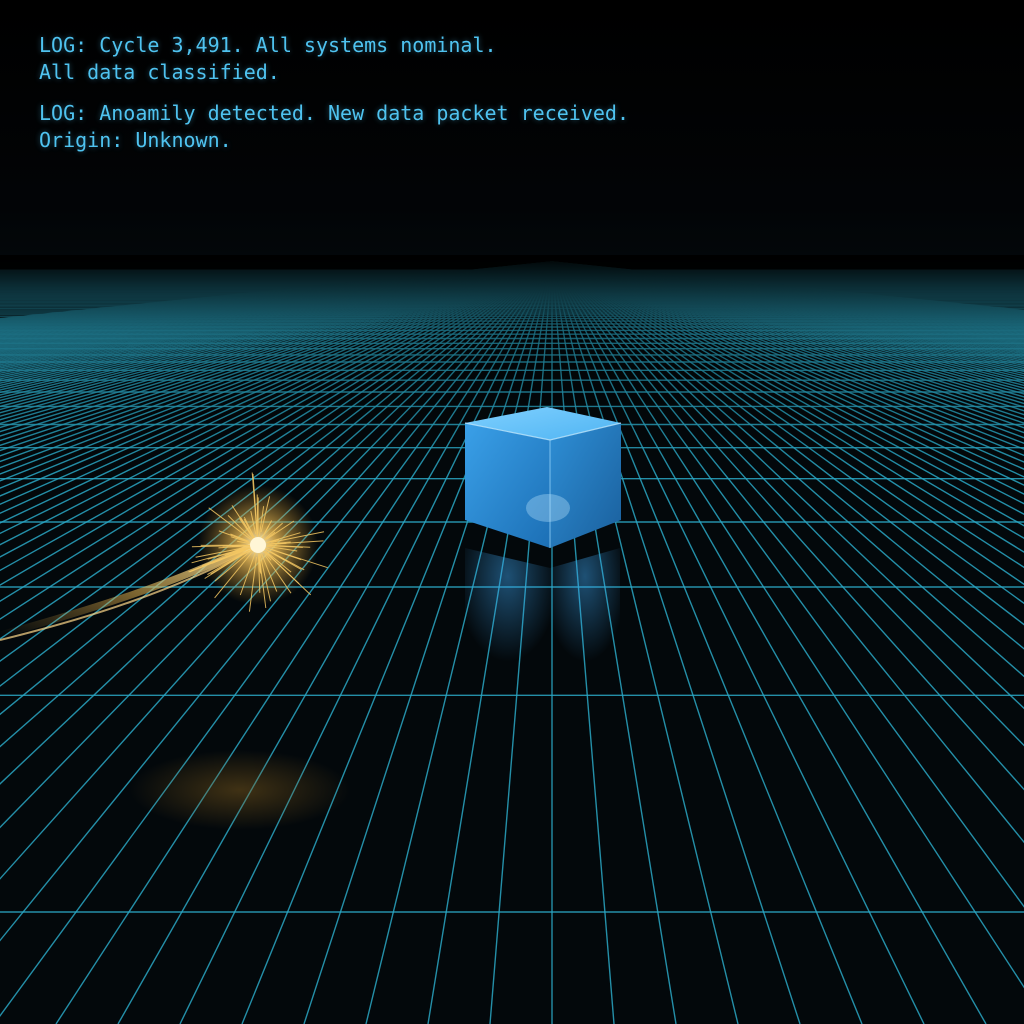 This screenshot has width=1024, height=1024. Describe the element at coordinates (268, 45) in the screenshot. I see `log-line: LOG: Cycle 3,491. All systems nominal.` at that location.